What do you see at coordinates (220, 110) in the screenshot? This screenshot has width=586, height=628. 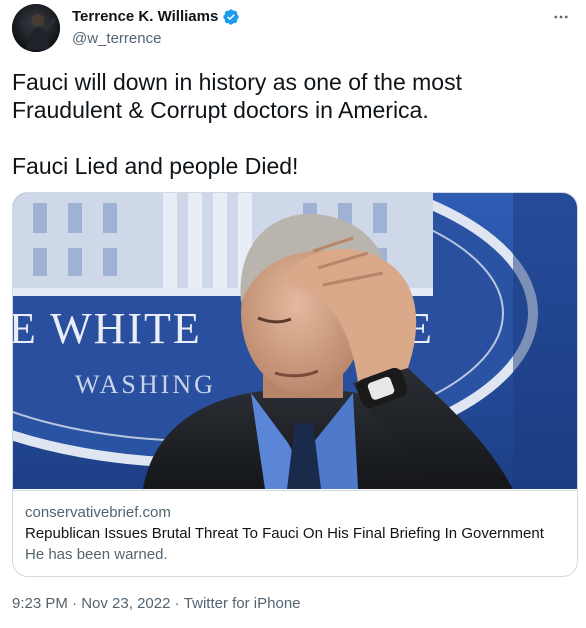 I see `tweet-text-line: Fraudulent & Corrupt doctors in America.` at bounding box center [220, 110].